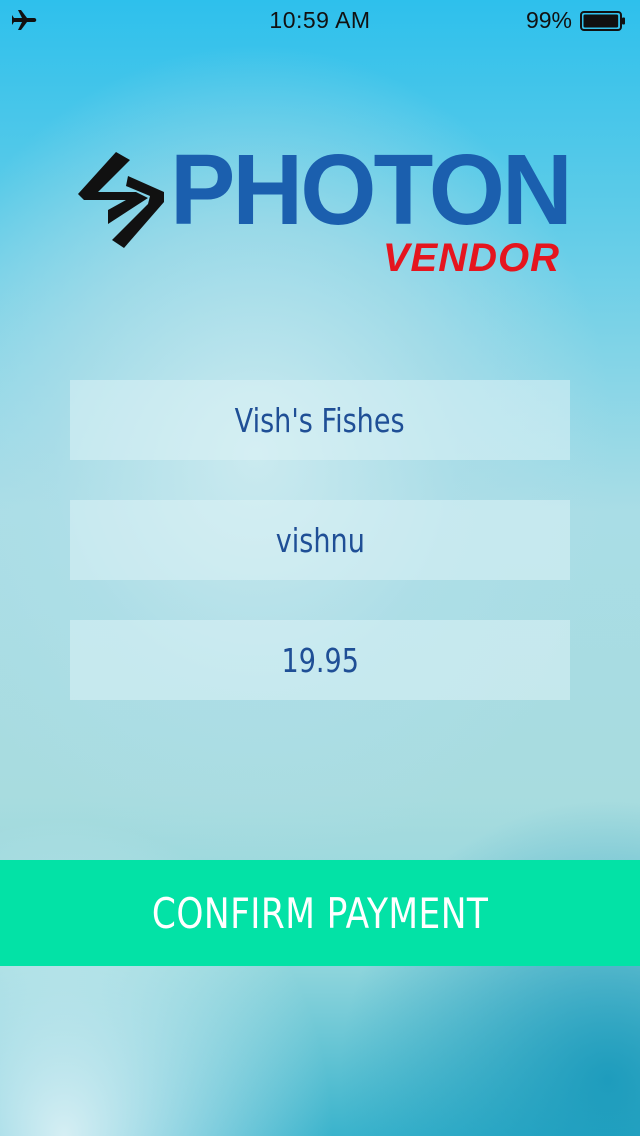  I want to click on amount-field: 19.95, so click(320, 660).